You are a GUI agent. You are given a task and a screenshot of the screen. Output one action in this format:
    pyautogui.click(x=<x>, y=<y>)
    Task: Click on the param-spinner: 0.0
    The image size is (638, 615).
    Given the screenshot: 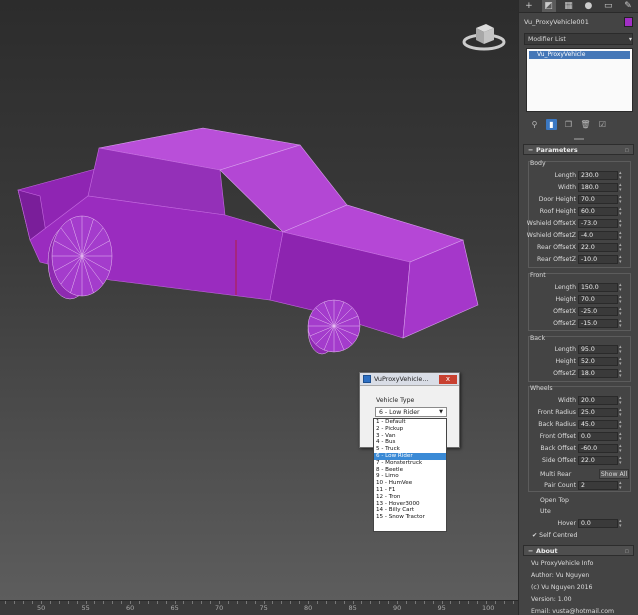 What is the action you would take?
    pyautogui.click(x=598, y=436)
    